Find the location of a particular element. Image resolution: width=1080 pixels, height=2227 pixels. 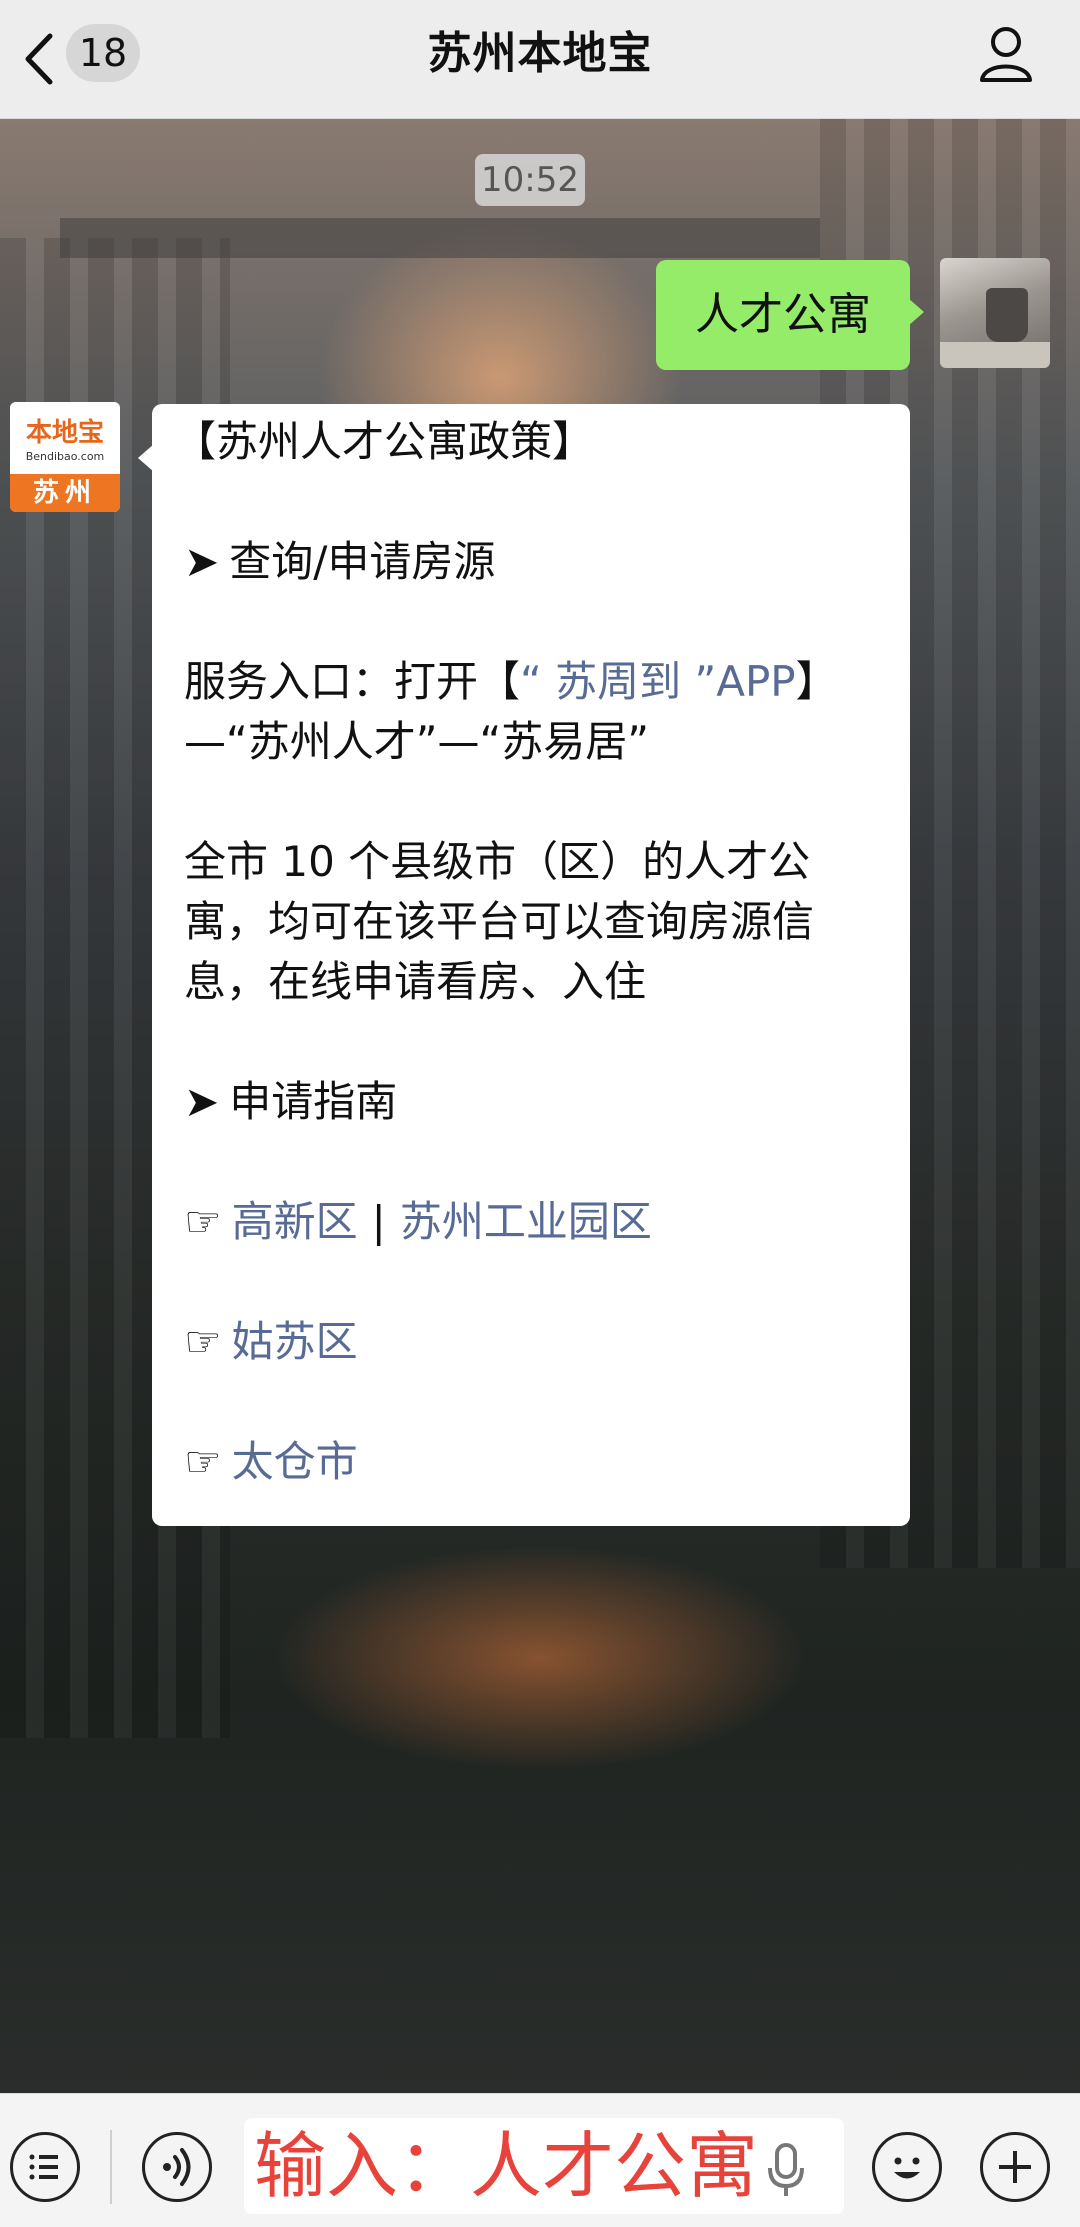

avatar-city-text: 苏州 is located at coordinates (65, 493).